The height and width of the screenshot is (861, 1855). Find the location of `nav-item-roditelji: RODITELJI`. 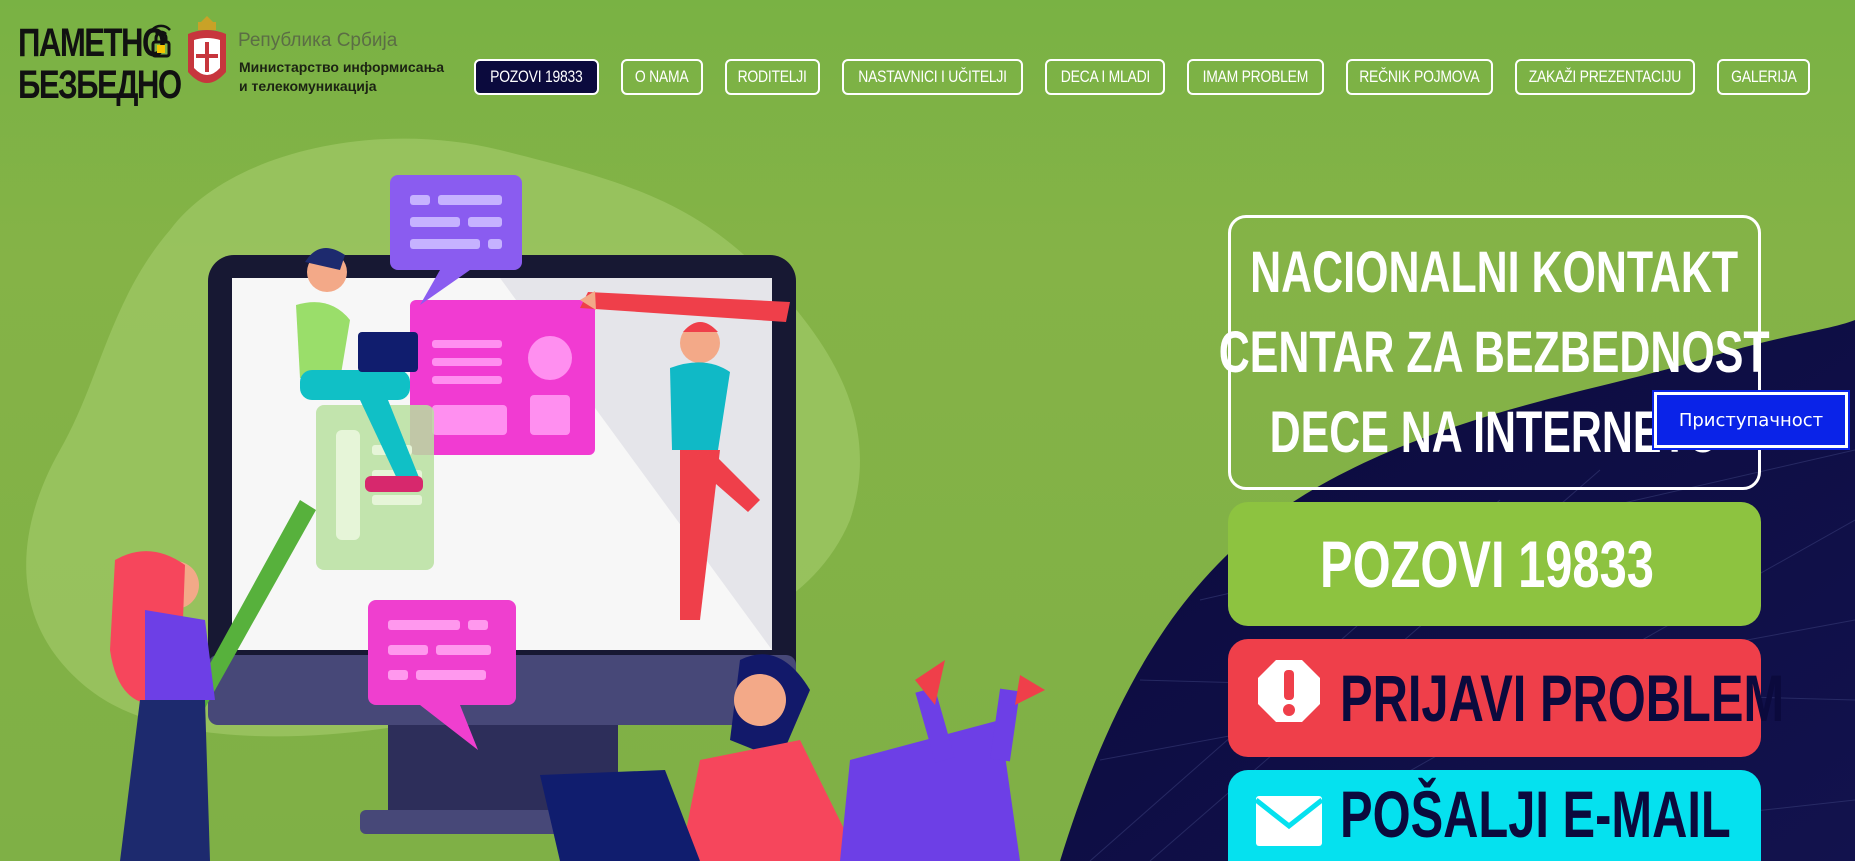

nav-item-roditelji: RODITELJI is located at coordinates (772, 77).